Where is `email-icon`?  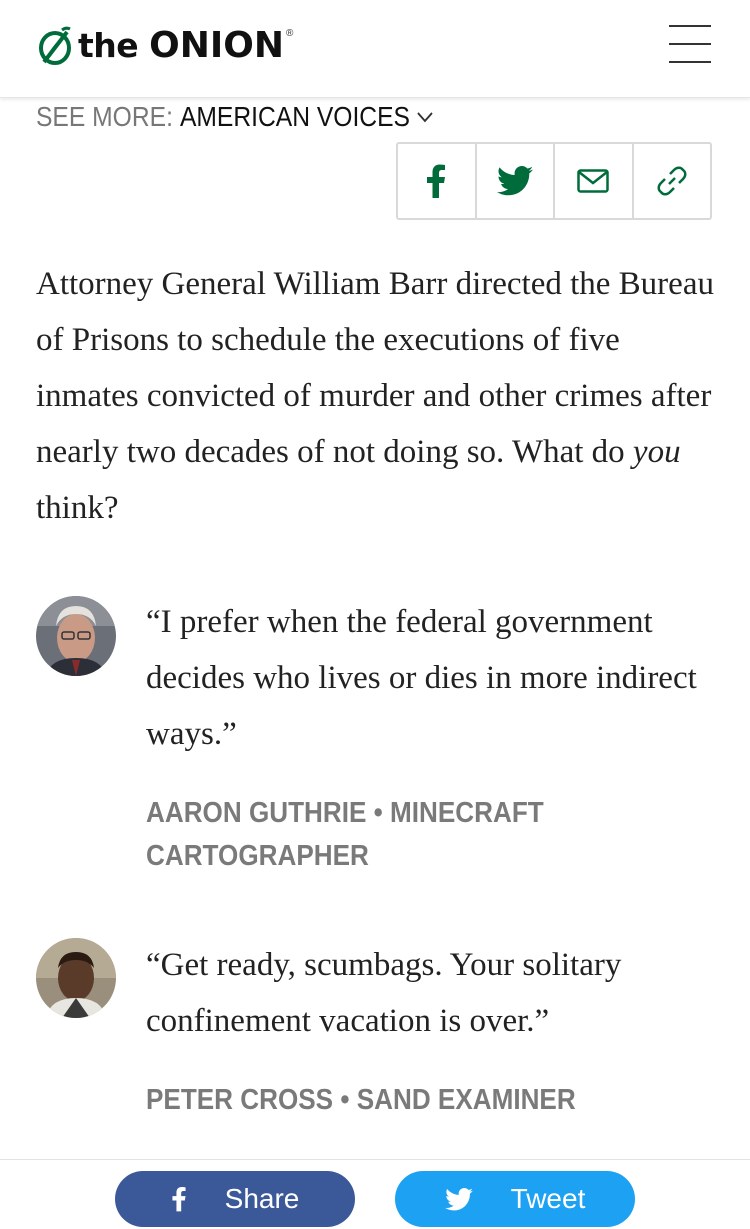
email-icon is located at coordinates (593, 181).